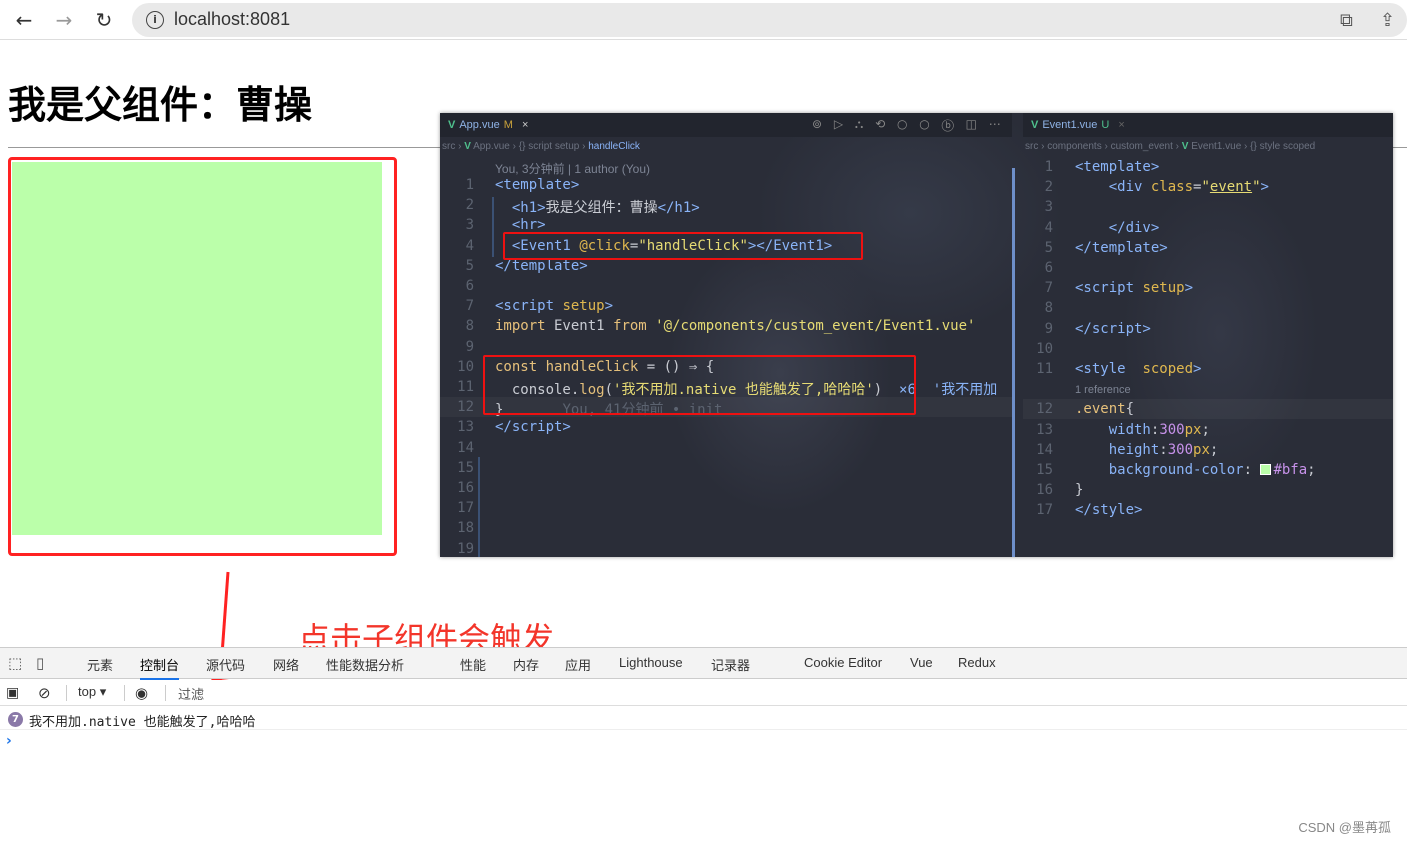 The height and width of the screenshot is (842, 1407). I want to click on page-title: 我是父组件：曹操, so click(160, 105).